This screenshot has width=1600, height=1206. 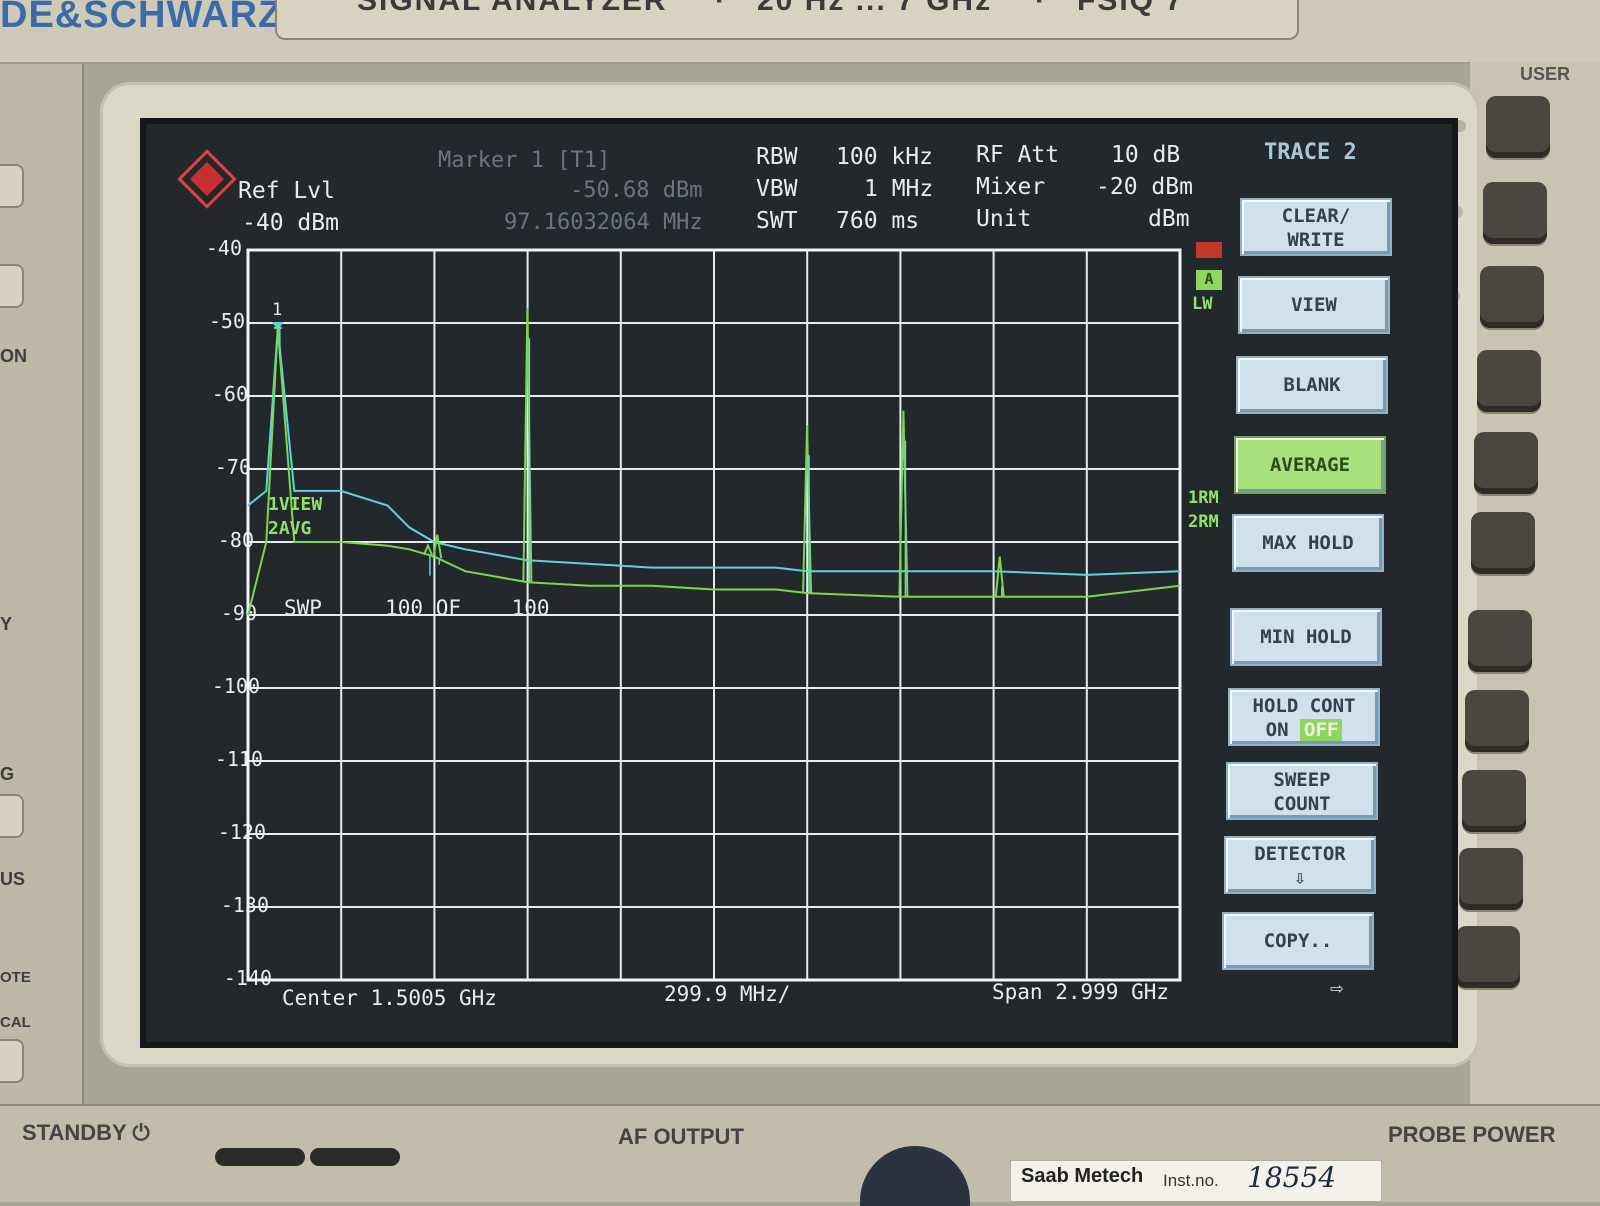 I want to click on asset-inst-label: Inst.no., so click(x=1191, y=1180).